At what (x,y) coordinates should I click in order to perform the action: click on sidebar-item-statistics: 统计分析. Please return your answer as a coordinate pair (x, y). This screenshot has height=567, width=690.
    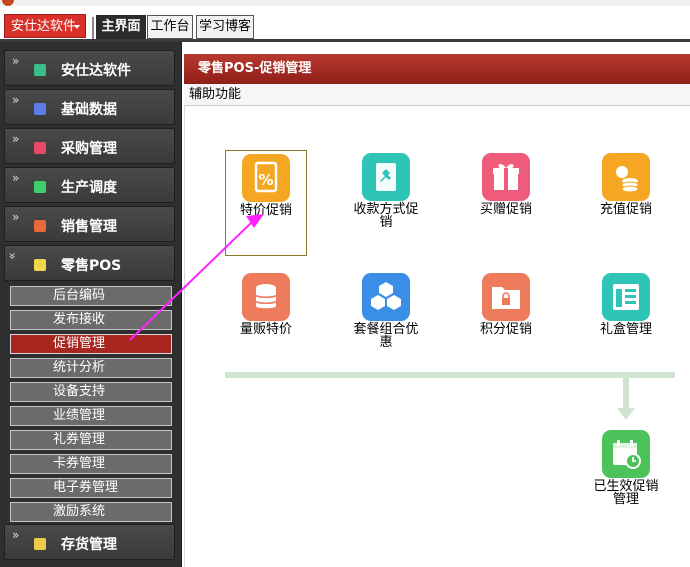
    Looking at the image, I should click on (91, 368).